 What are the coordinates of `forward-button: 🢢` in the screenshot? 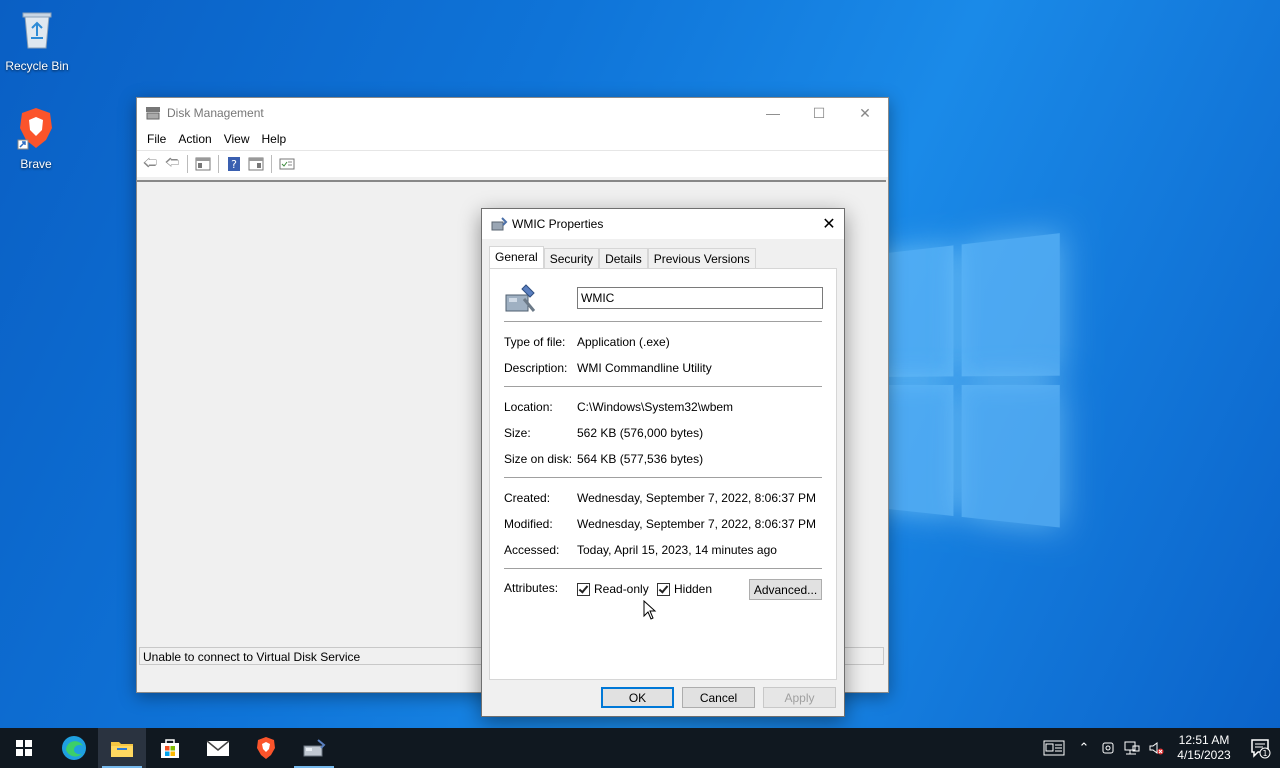 It's located at (172, 163).